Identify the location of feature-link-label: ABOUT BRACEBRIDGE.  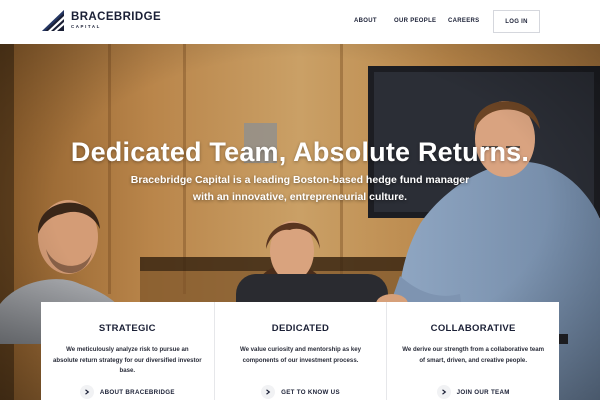
(137, 392).